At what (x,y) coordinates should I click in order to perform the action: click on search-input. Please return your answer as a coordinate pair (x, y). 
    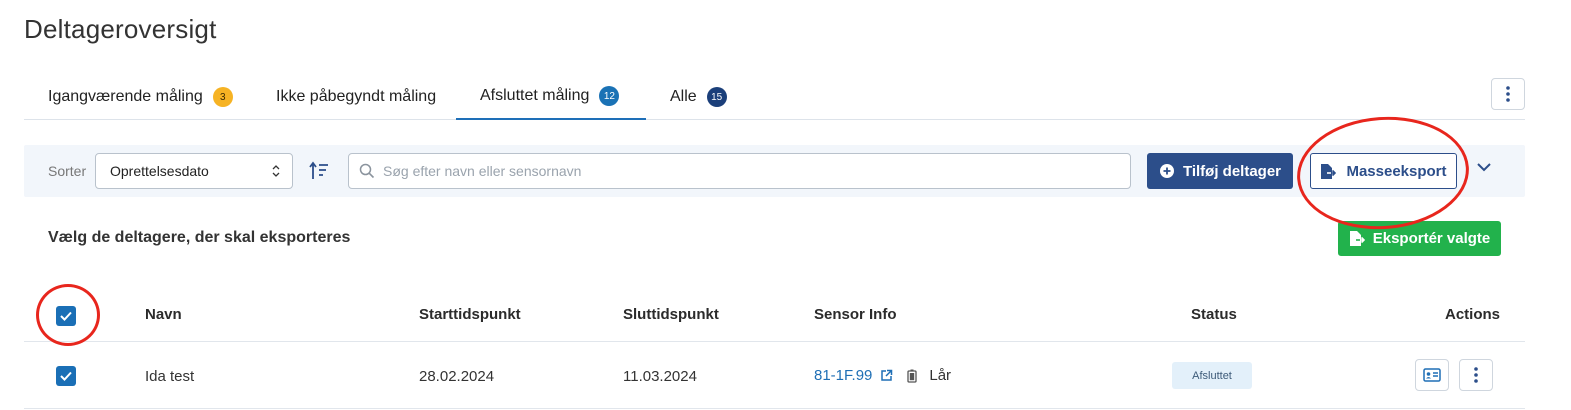
    Looking at the image, I should click on (753, 171).